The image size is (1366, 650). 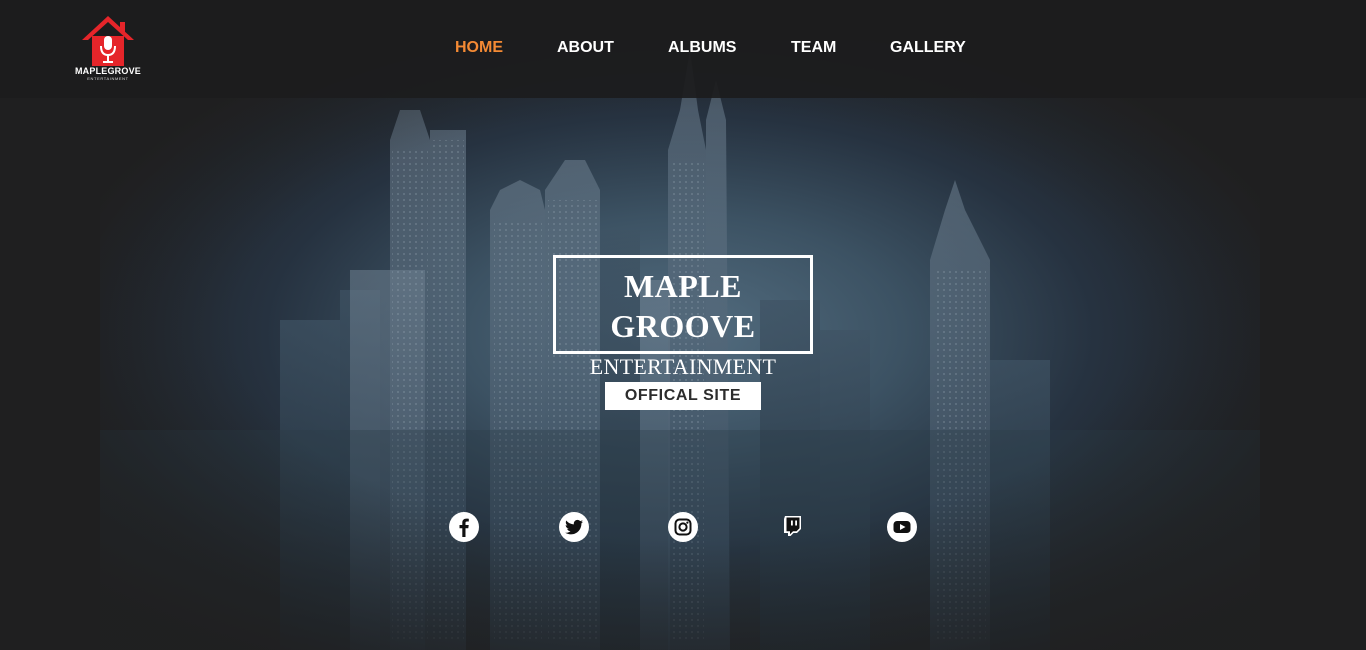 I want to click on twitch-icon, so click(x=792, y=526).